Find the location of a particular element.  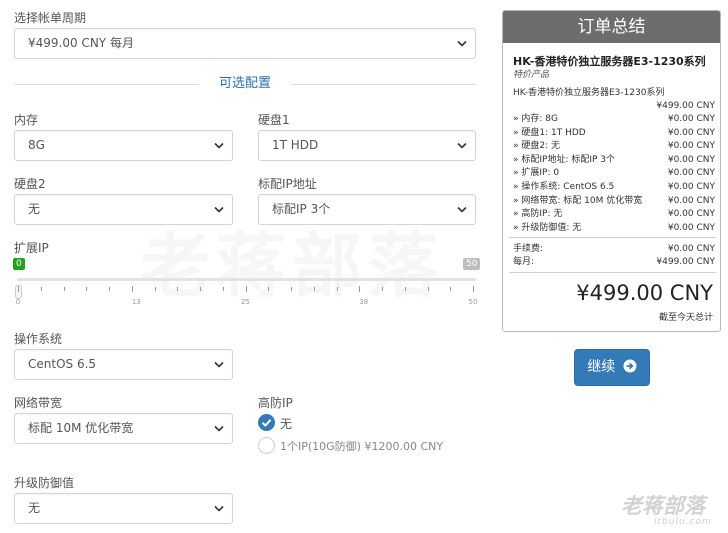

os-select: CentOS 6.5 is located at coordinates (123, 364).